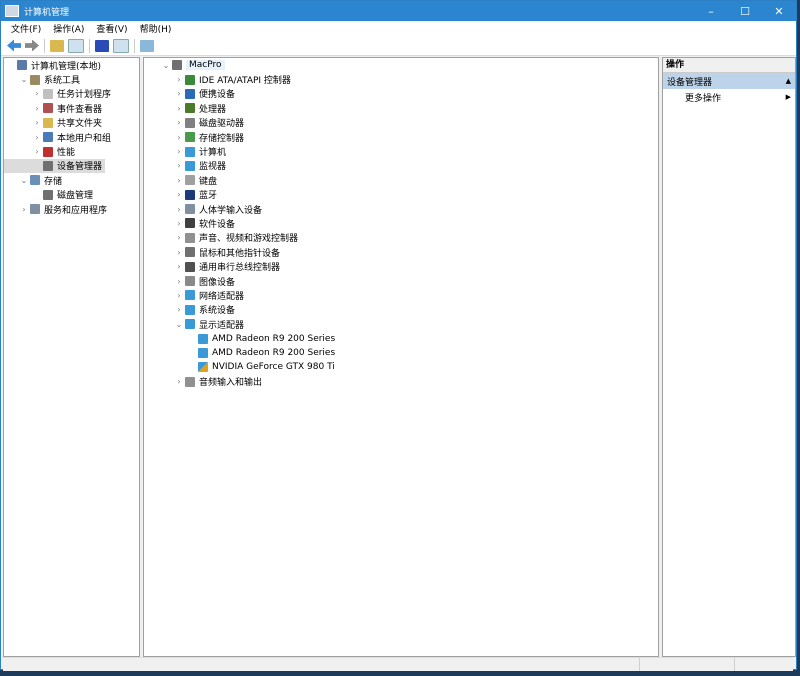 This screenshot has height=676, width=800. I want to click on tree-item: › 便携设备, so click(401, 94).